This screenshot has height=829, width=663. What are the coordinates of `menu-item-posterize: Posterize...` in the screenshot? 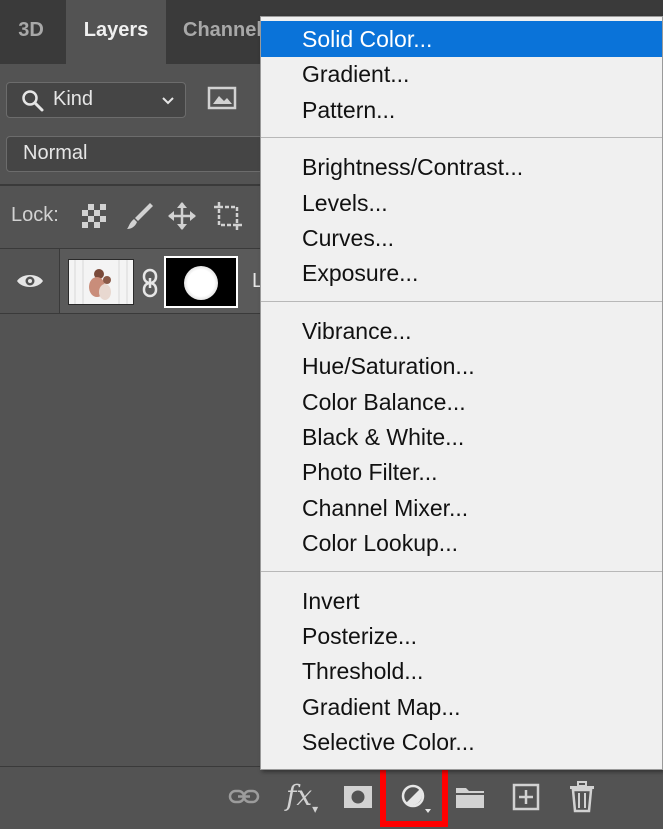 It's located at (461, 636).